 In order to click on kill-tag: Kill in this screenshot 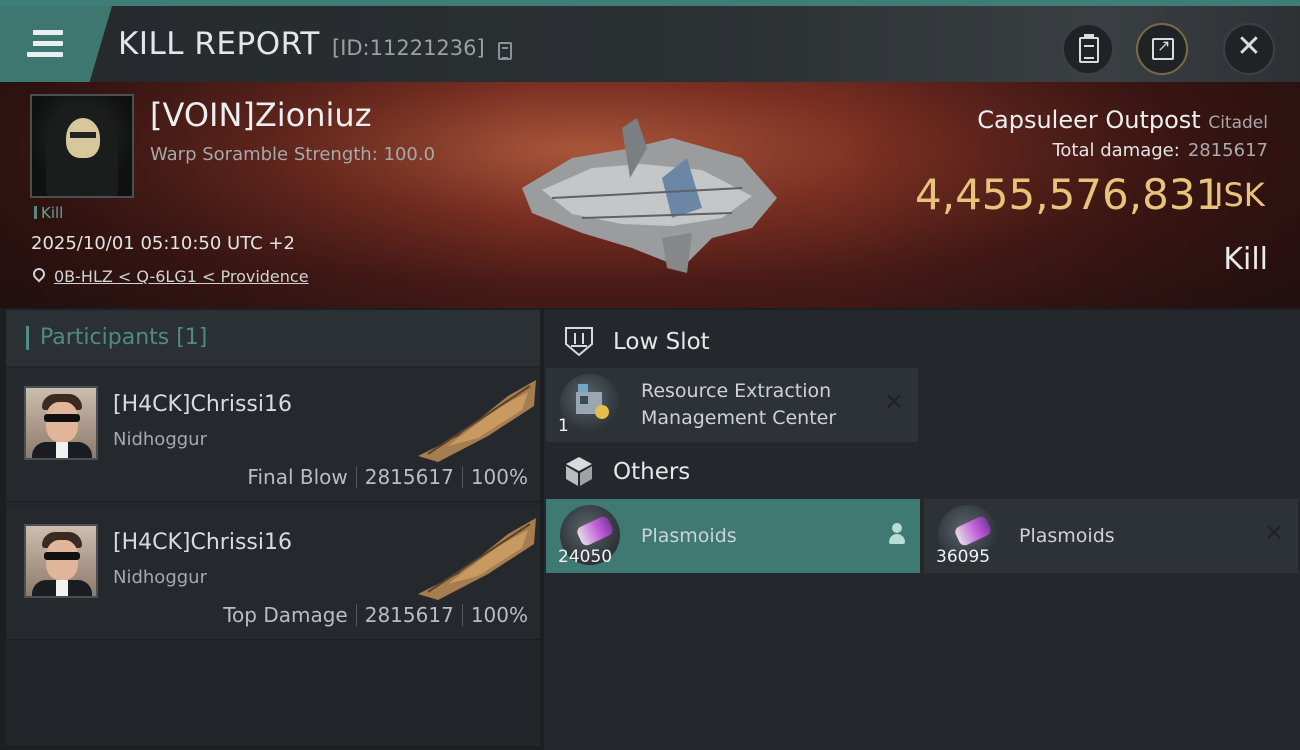, I will do `click(48, 213)`.